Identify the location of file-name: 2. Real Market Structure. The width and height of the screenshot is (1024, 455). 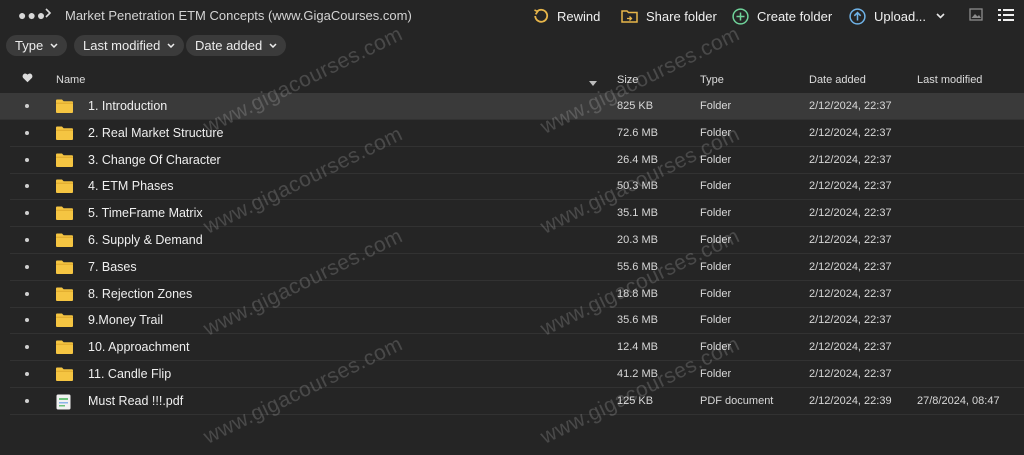
(155, 133).